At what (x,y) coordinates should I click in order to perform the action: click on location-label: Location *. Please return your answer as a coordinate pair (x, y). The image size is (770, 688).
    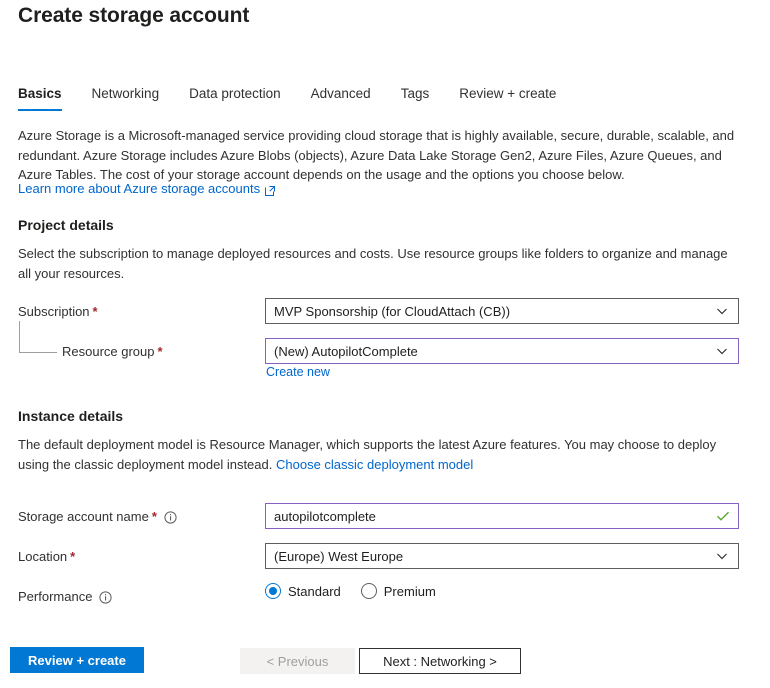
    Looking at the image, I should click on (46, 556).